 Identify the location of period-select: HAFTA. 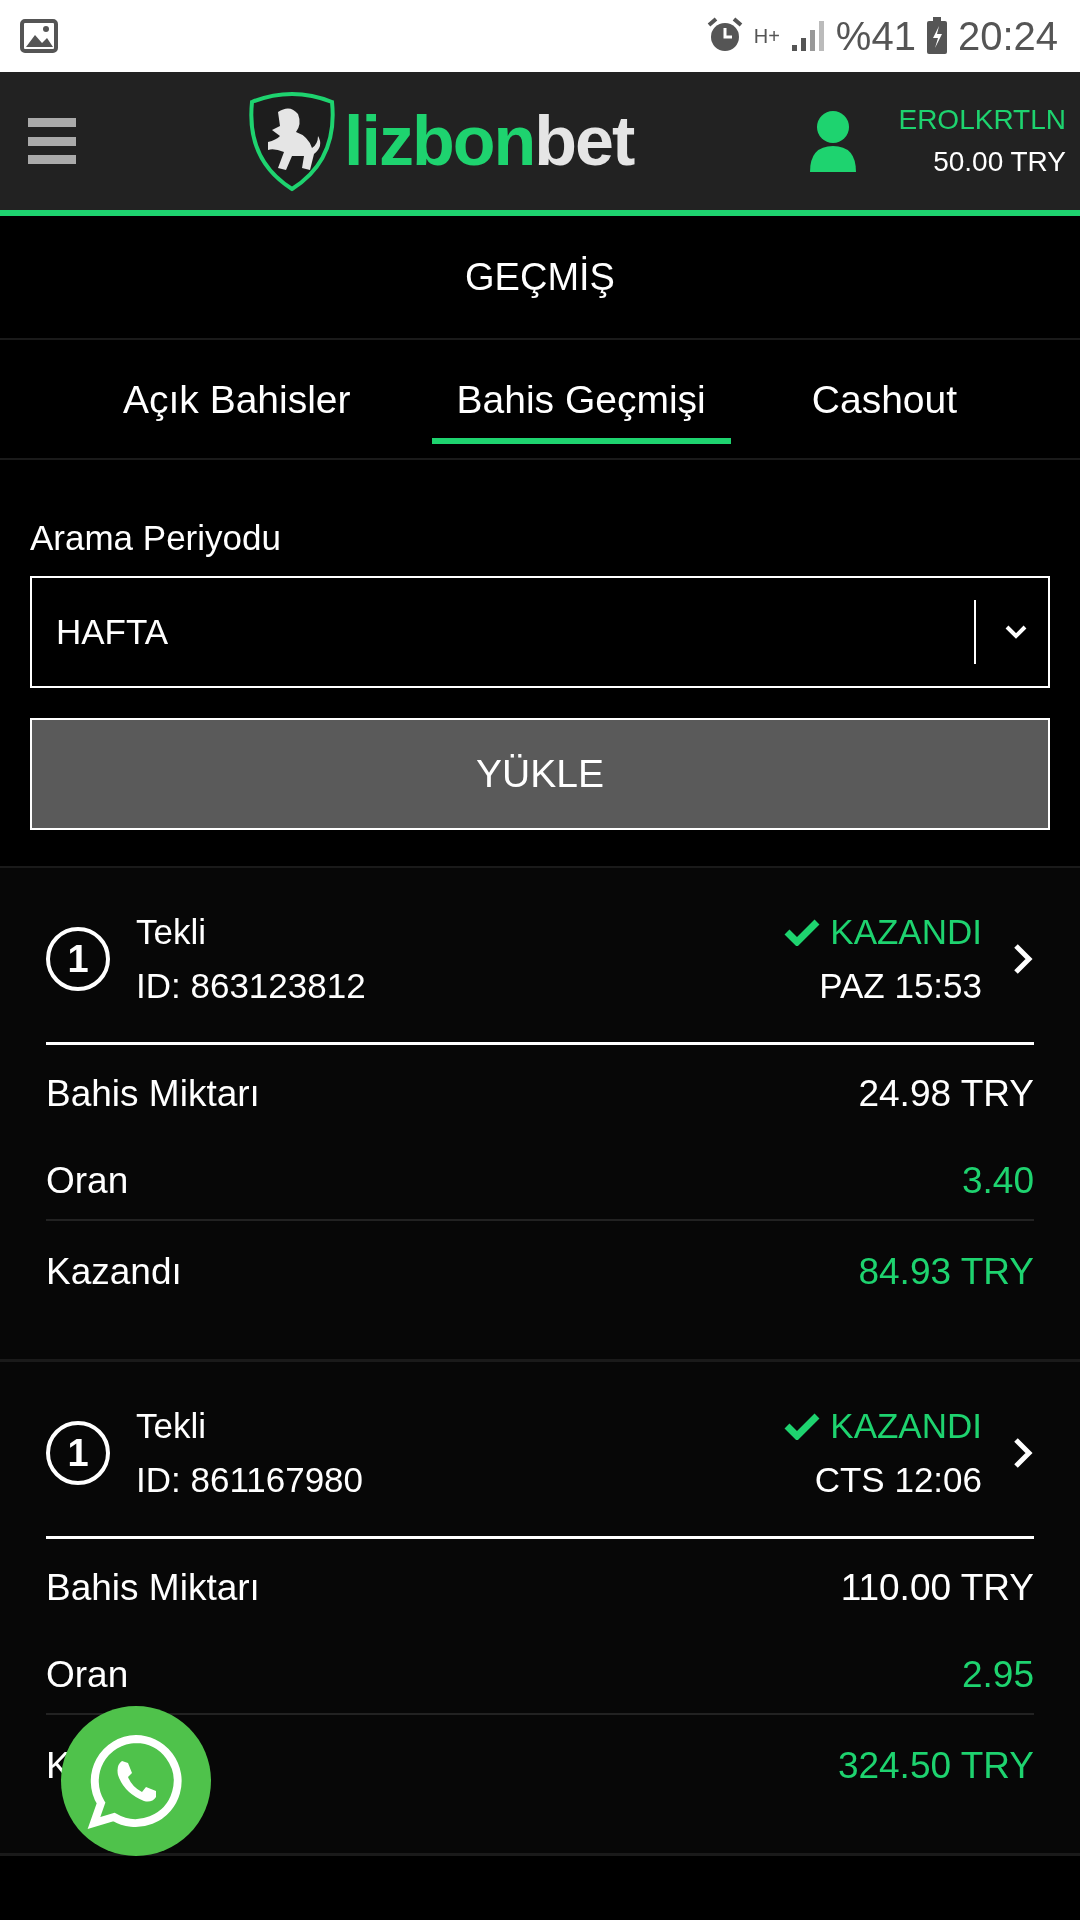
(540, 632).